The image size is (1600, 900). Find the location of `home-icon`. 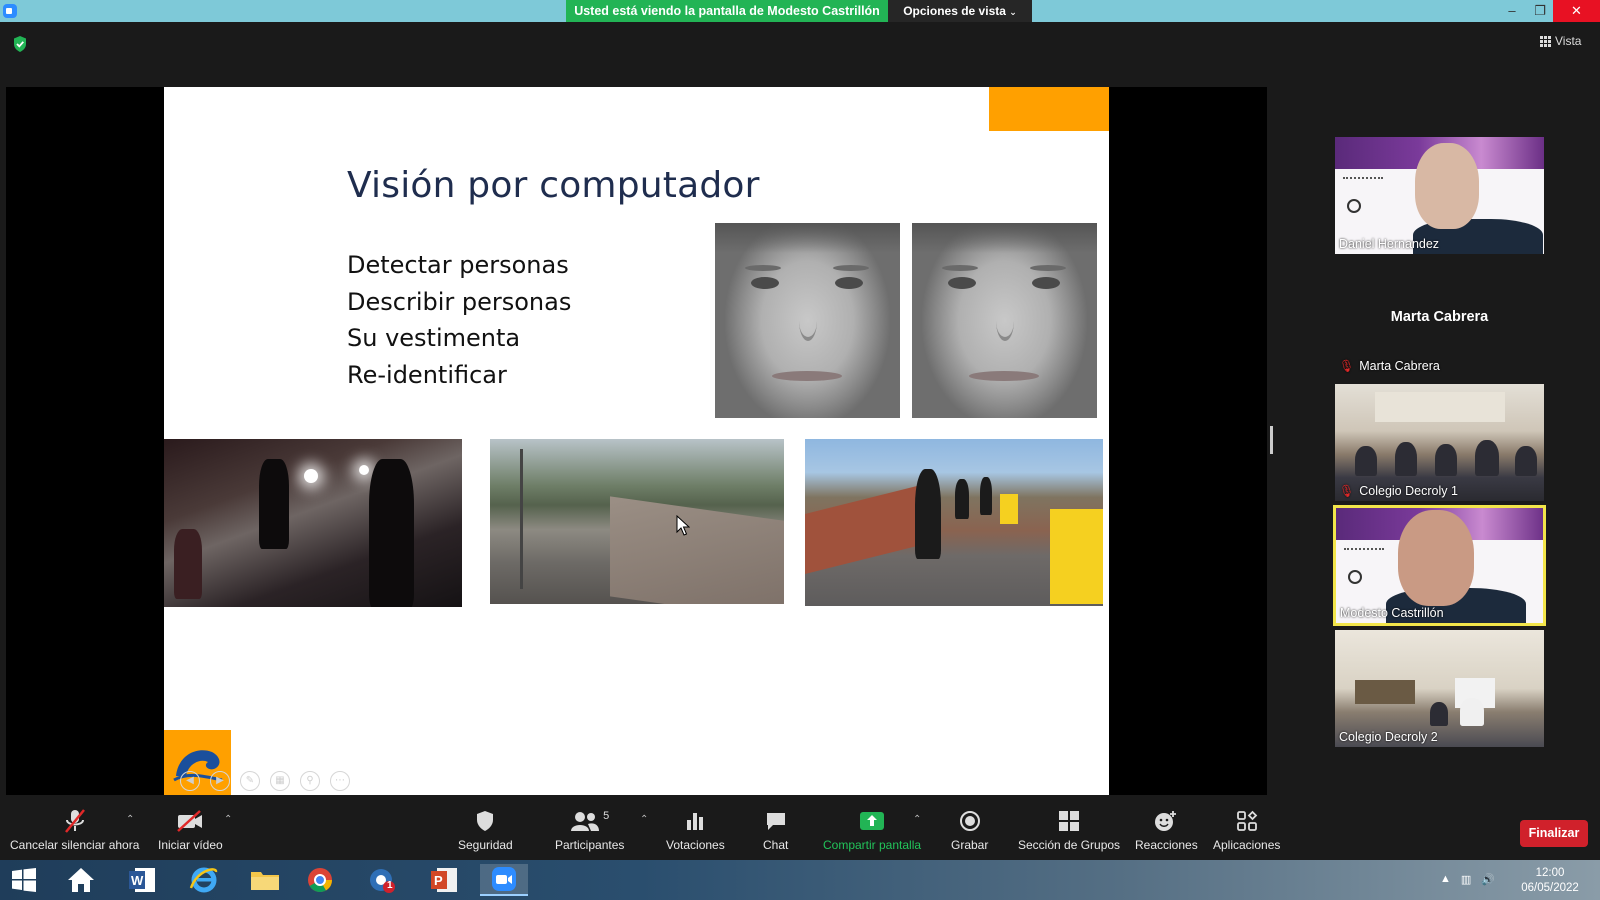

home-icon is located at coordinates (81, 880).